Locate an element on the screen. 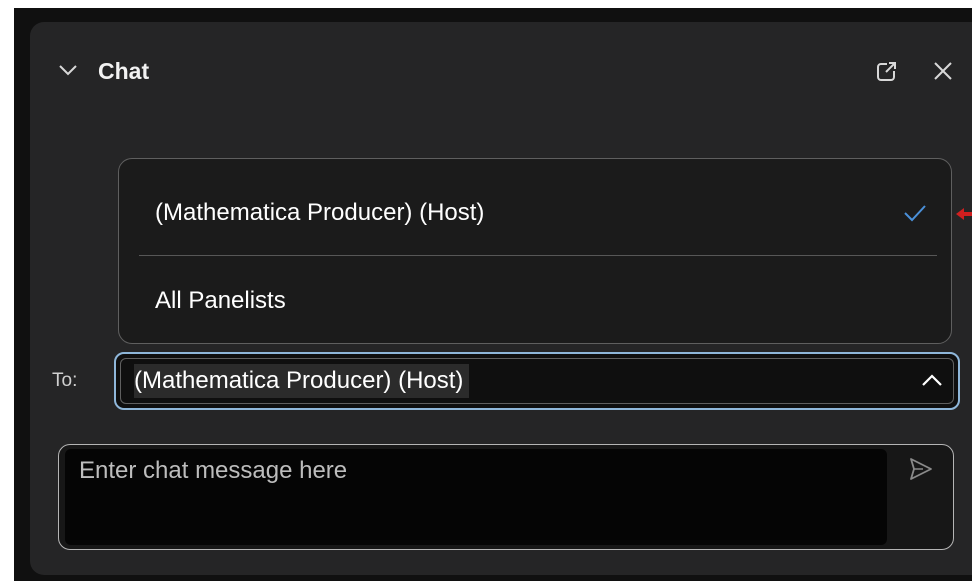 The image size is (972, 581). popout-button is located at coordinates (887, 71).